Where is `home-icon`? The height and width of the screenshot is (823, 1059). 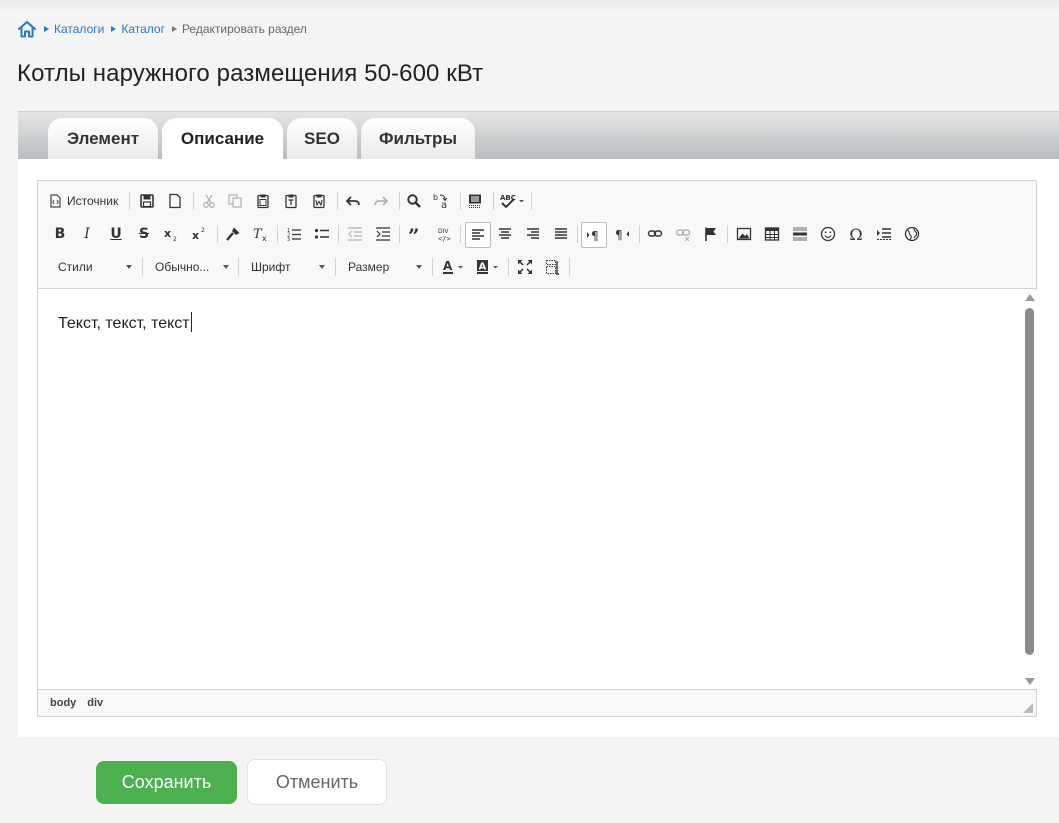 home-icon is located at coordinates (27, 29).